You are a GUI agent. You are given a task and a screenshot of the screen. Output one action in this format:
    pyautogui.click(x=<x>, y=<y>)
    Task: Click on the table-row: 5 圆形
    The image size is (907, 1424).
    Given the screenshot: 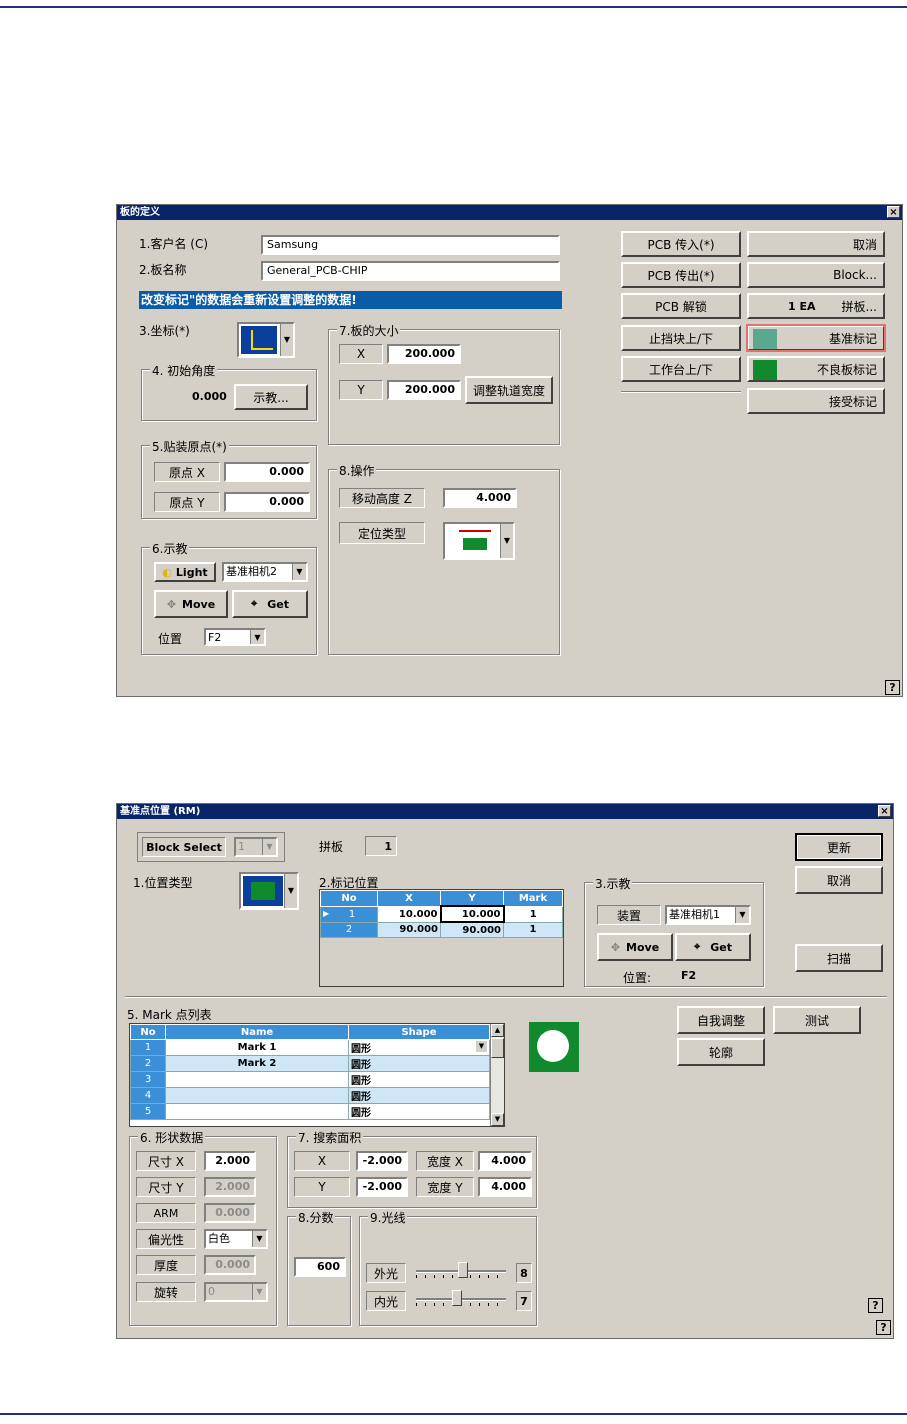 What is the action you would take?
    pyautogui.click(x=310, y=1111)
    